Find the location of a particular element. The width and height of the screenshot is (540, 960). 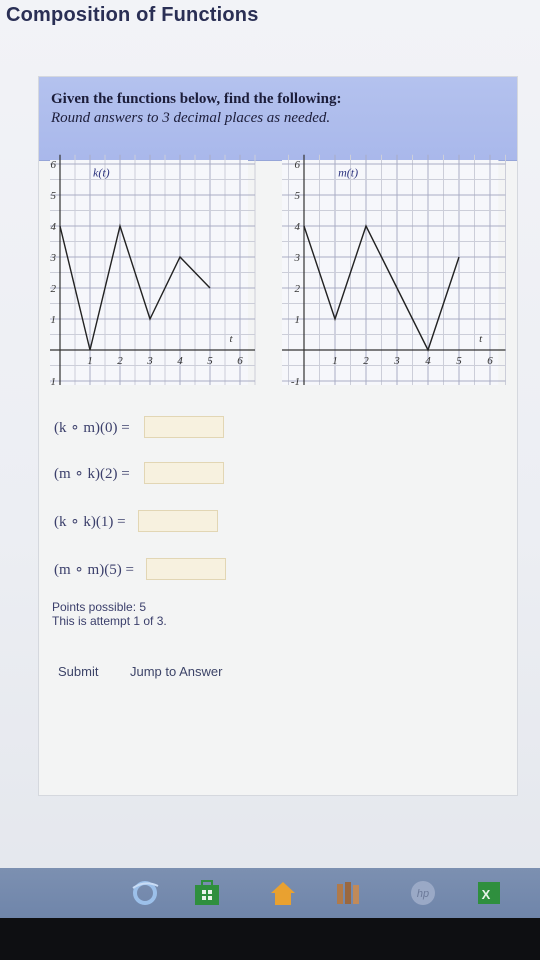

page-title: Composition of Functions is located at coordinates (132, 15).